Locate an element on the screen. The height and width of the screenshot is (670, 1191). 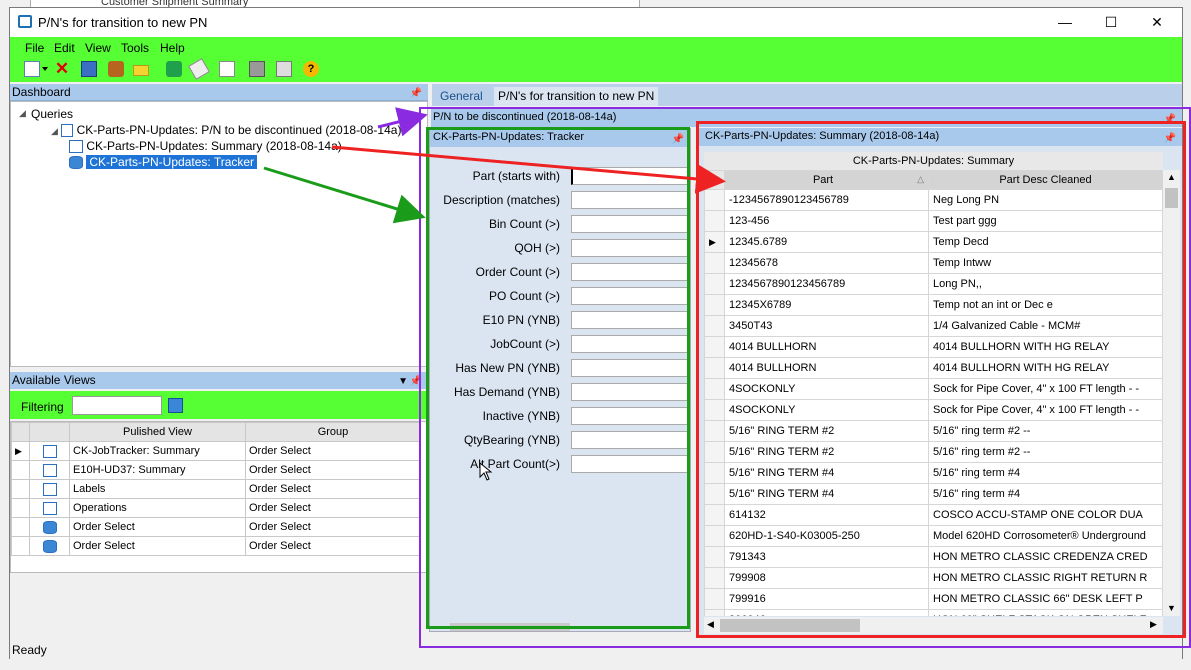
part-cell: 12345678 is located at coordinates (826, 263).